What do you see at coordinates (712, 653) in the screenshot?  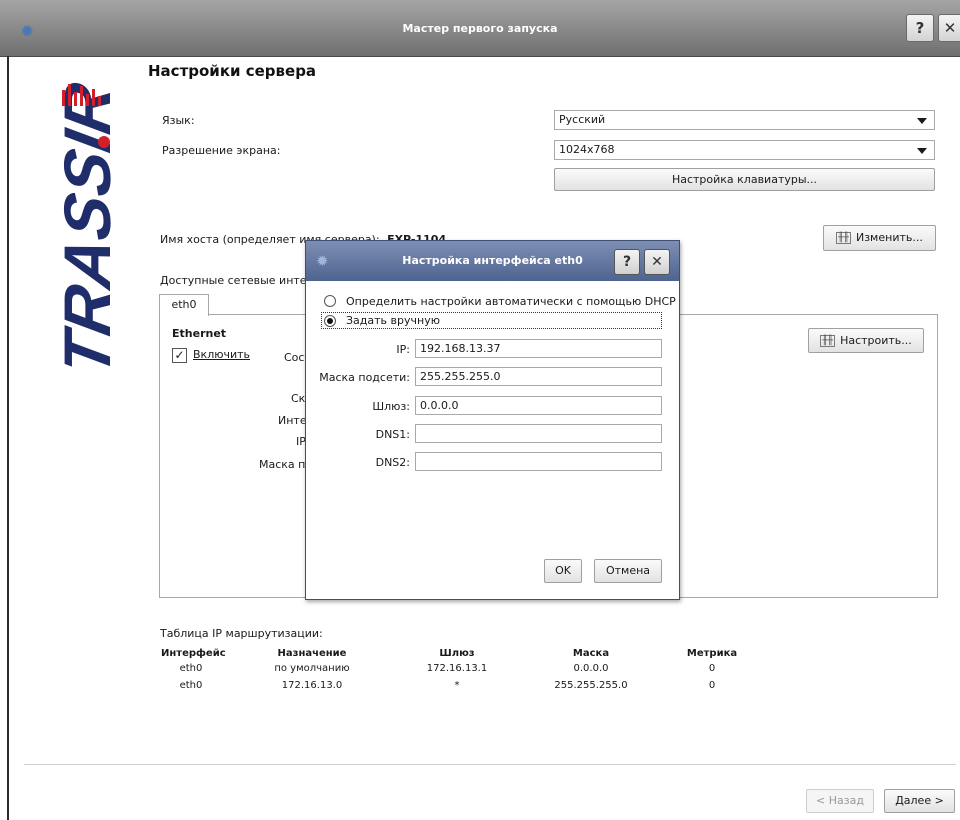 I see `routing-header-metric: Метрика` at bounding box center [712, 653].